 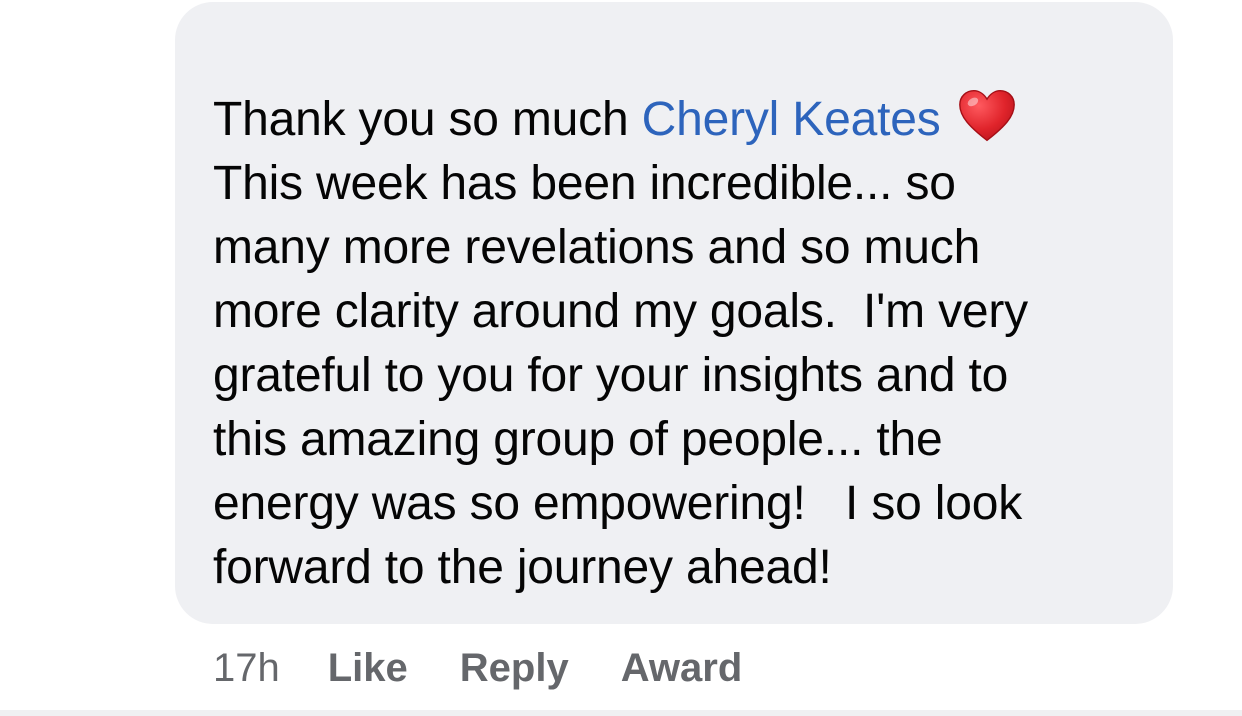 What do you see at coordinates (368, 668) in the screenshot?
I see `like-button: Like` at bounding box center [368, 668].